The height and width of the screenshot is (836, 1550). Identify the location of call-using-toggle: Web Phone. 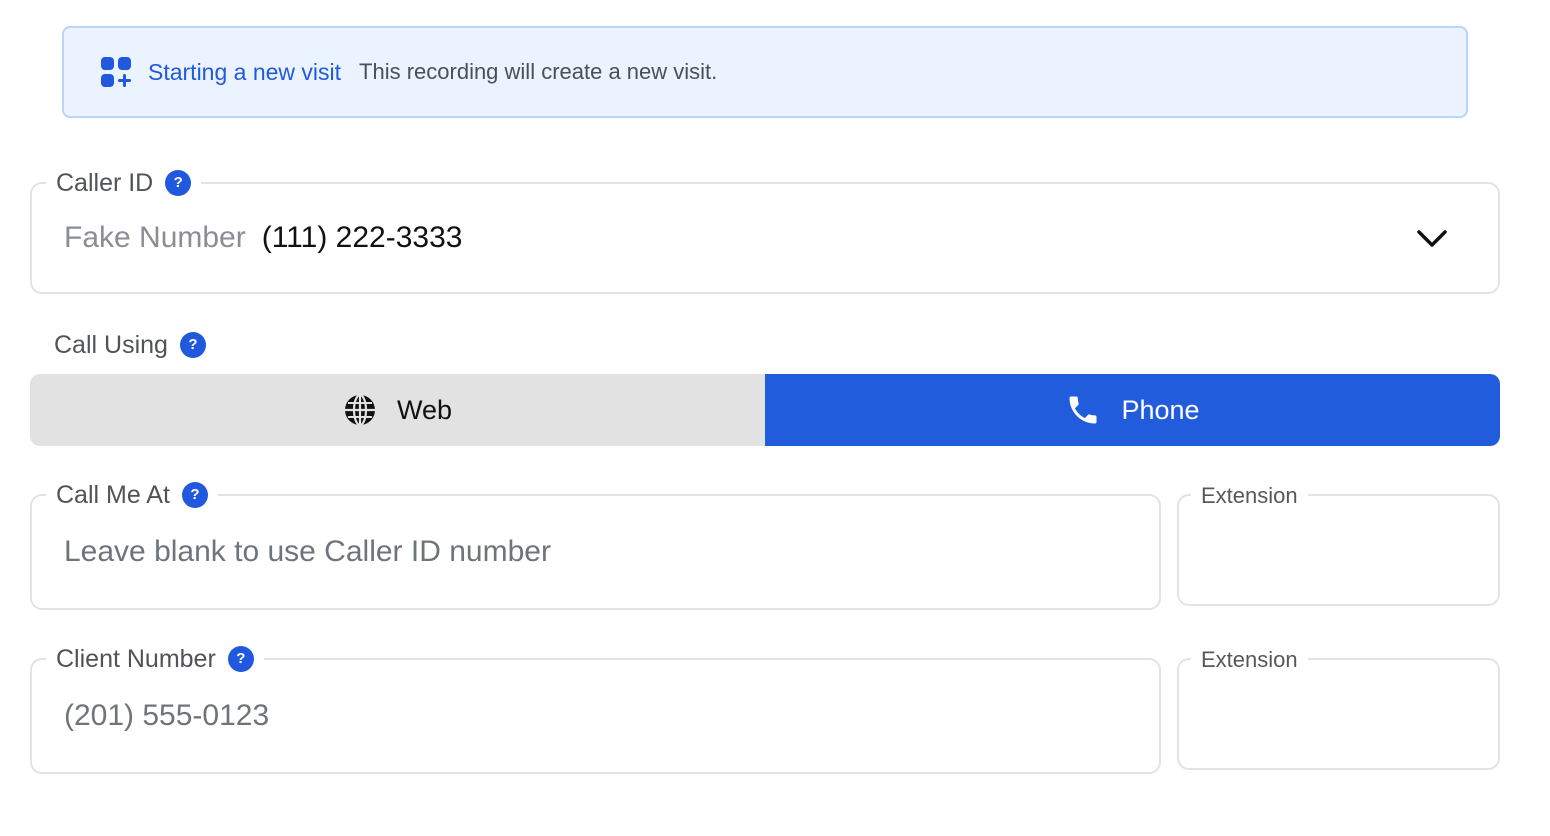
(765, 410).